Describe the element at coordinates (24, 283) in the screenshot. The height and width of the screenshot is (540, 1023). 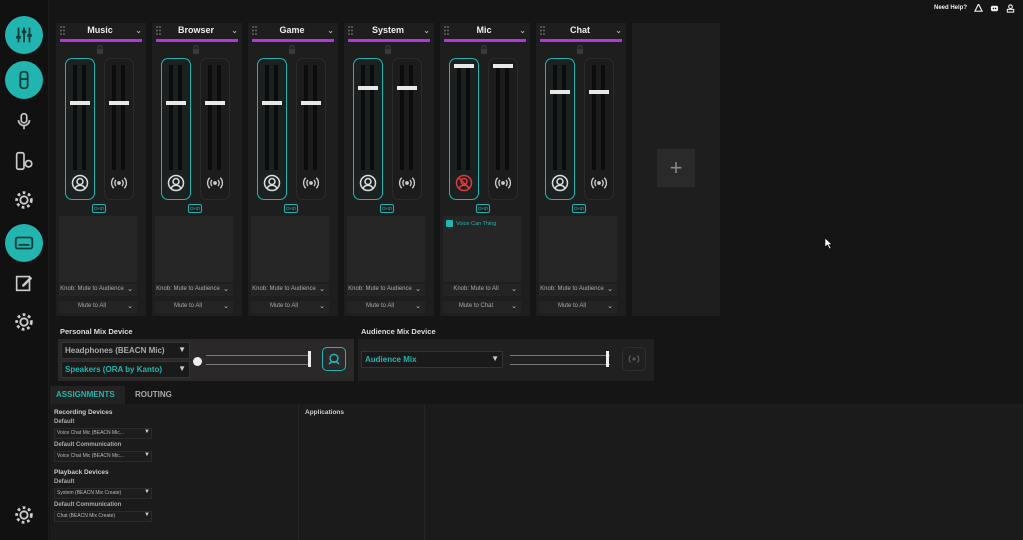
I see `edit-nav-button` at that location.